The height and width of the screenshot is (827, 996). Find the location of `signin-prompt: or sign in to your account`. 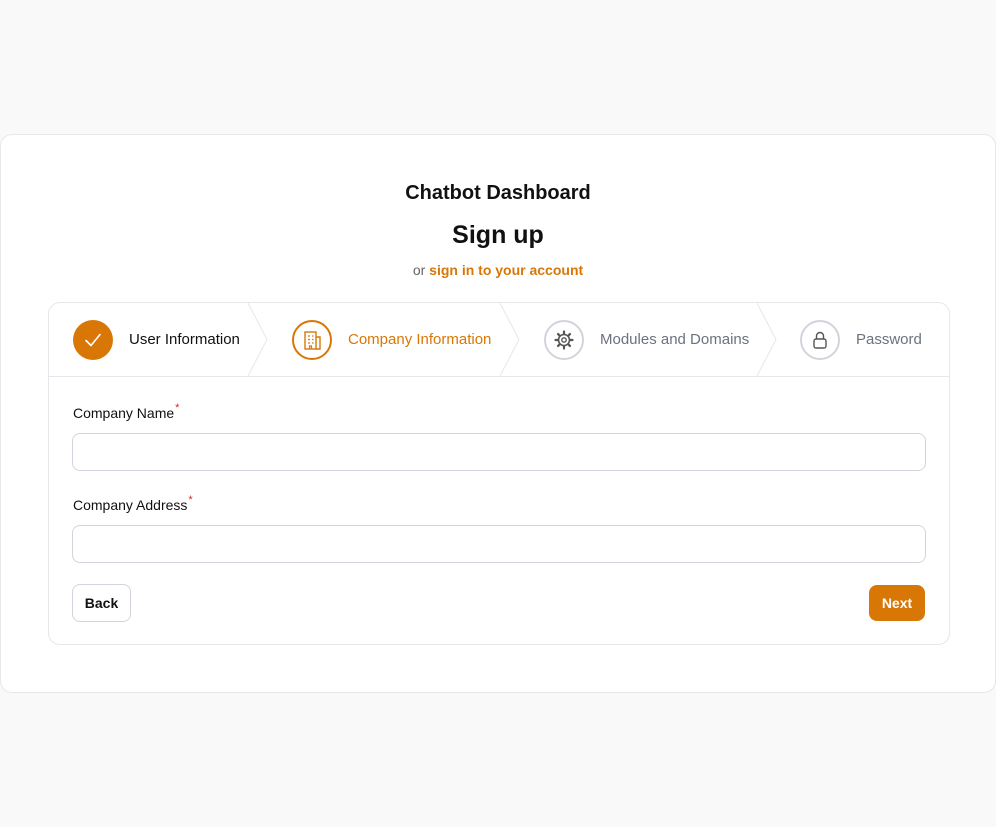

signin-prompt: or sign in to your account is located at coordinates (498, 270).